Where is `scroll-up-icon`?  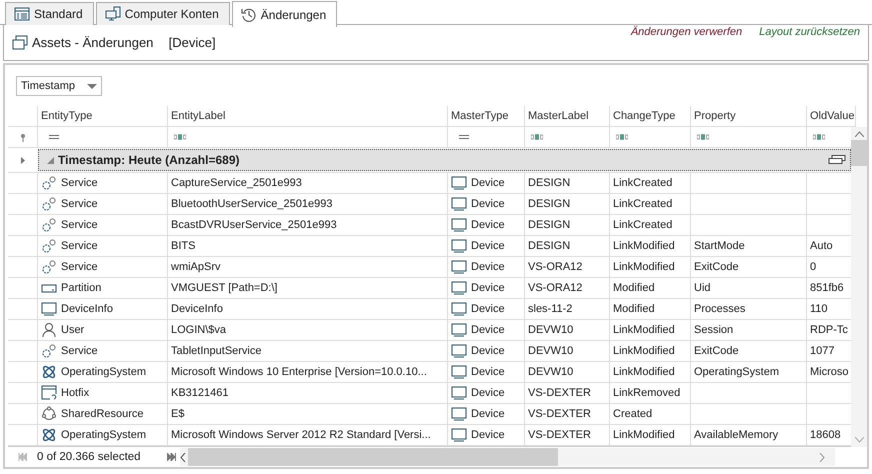 scroll-up-icon is located at coordinates (859, 134).